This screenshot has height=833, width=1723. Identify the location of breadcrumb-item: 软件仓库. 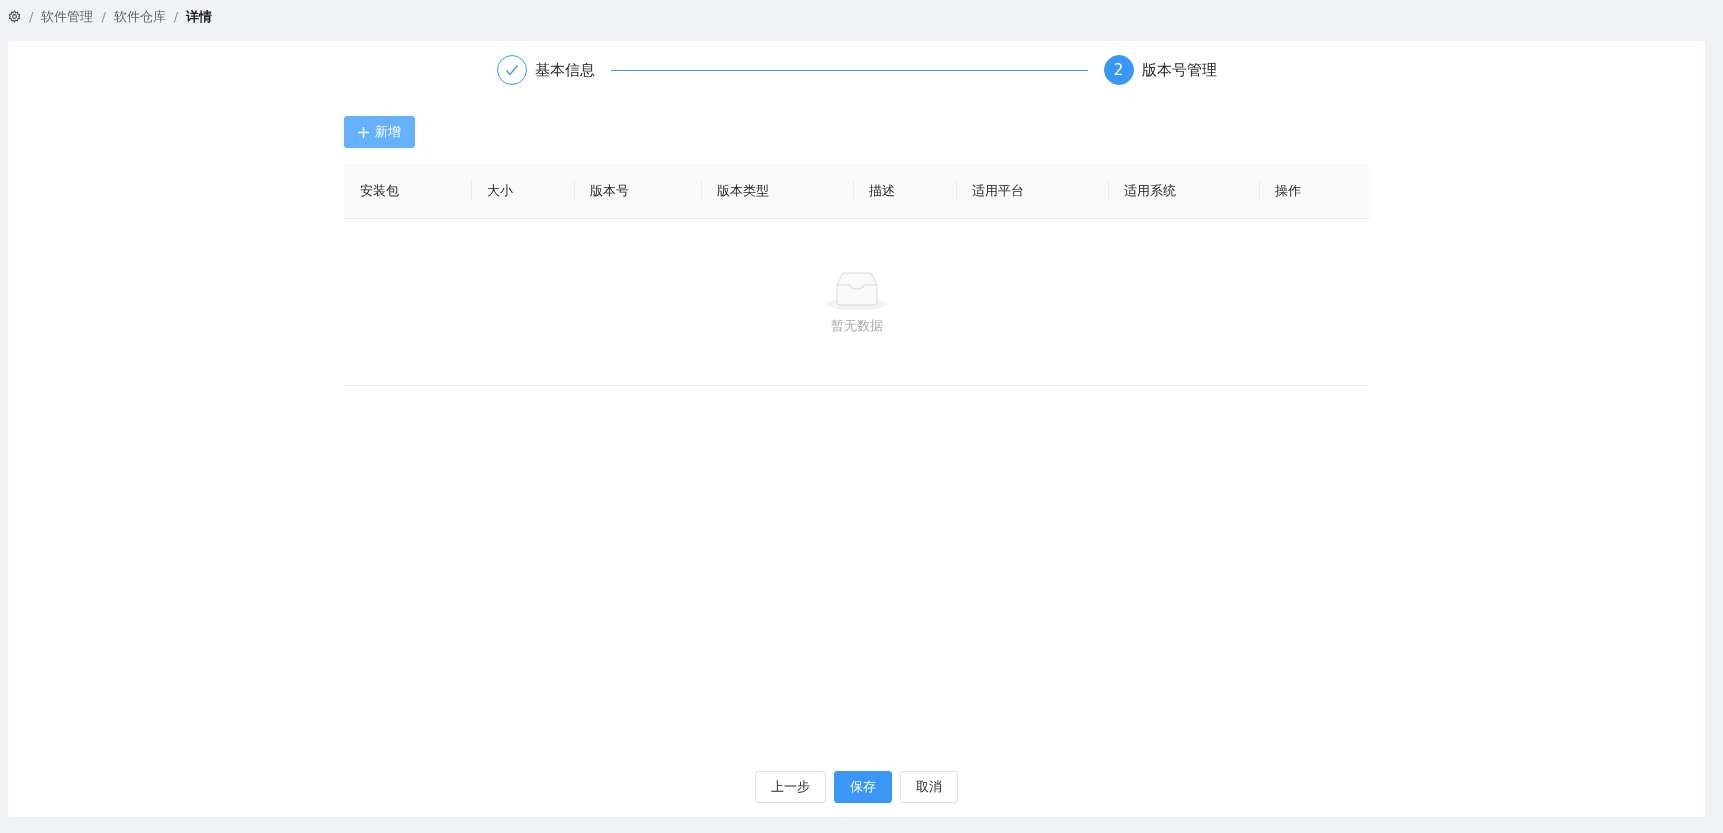
(139, 16).